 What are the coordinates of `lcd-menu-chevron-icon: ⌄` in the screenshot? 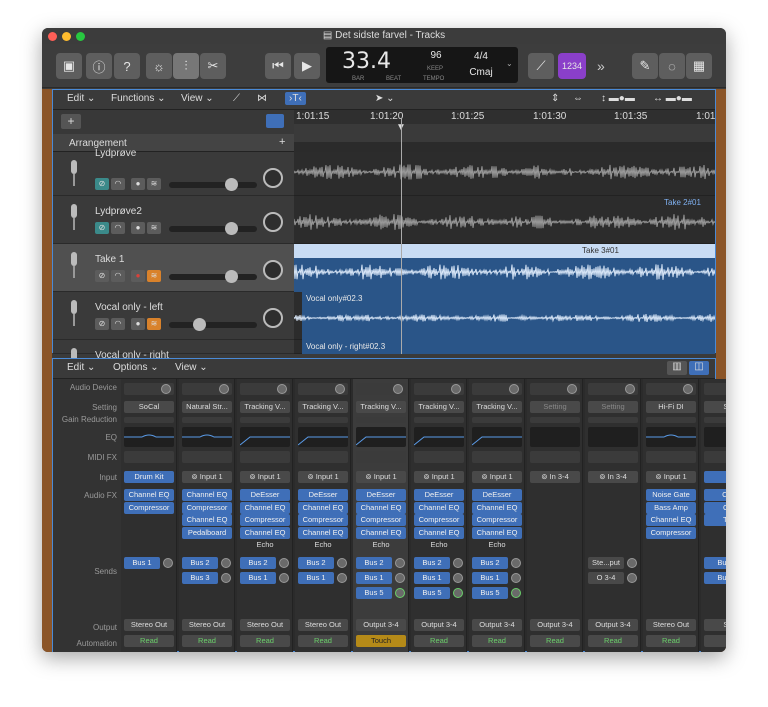 It's located at (509, 63).